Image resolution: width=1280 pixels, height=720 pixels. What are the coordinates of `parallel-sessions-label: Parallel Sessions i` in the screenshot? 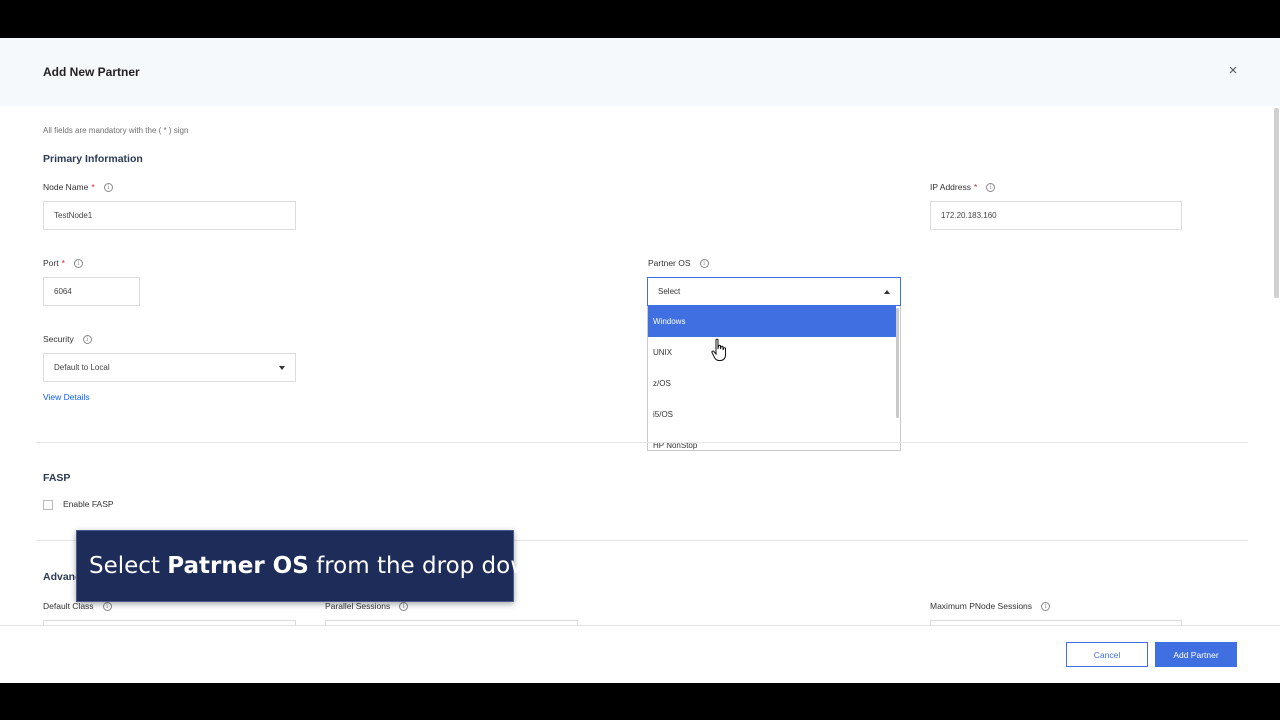 It's located at (367, 606).